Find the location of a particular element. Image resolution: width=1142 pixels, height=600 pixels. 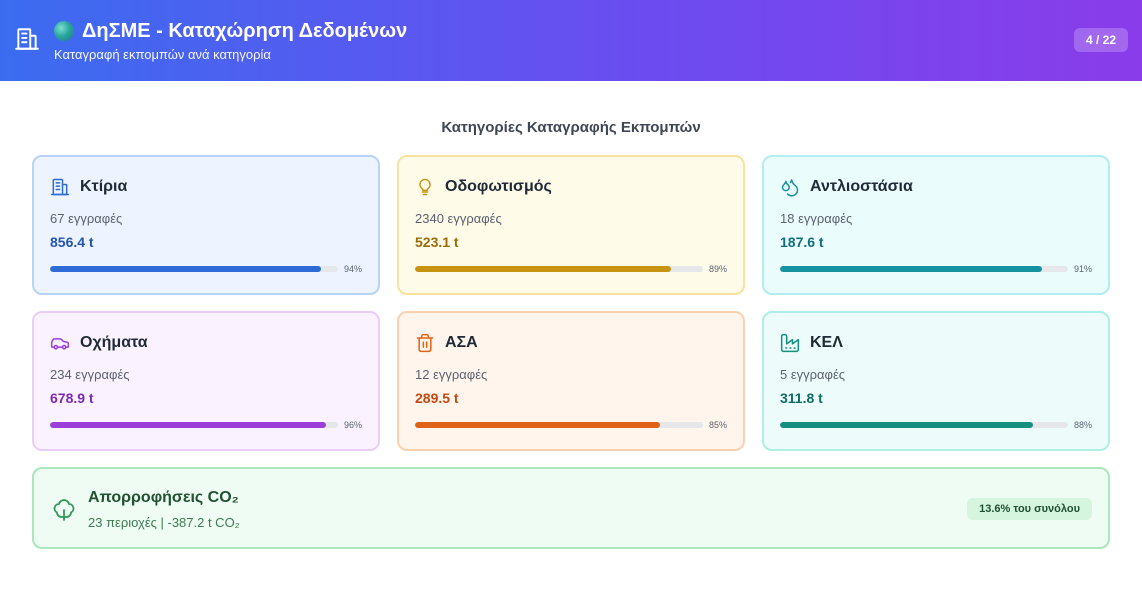

category-records: 234 εγγραφές is located at coordinates (90, 374).